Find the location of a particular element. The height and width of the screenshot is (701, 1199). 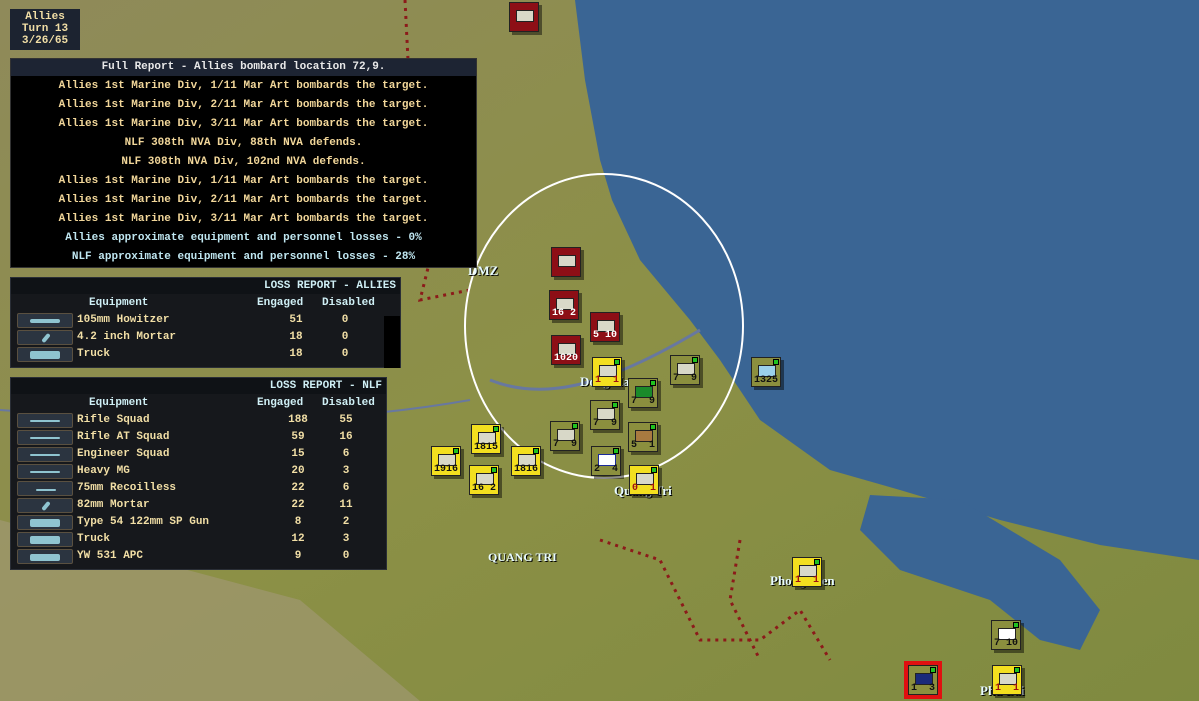

unit-counter: 19 16 is located at coordinates (446, 461).